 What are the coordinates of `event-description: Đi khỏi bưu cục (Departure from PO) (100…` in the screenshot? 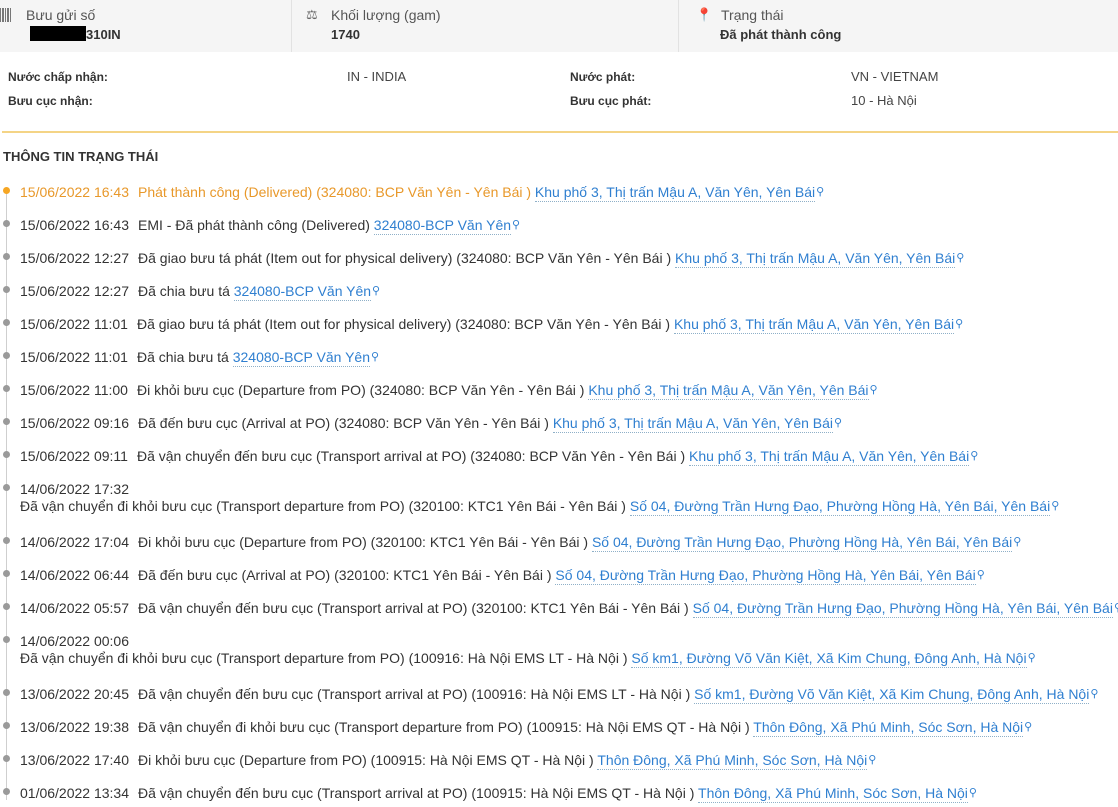 It's located at (368, 760).